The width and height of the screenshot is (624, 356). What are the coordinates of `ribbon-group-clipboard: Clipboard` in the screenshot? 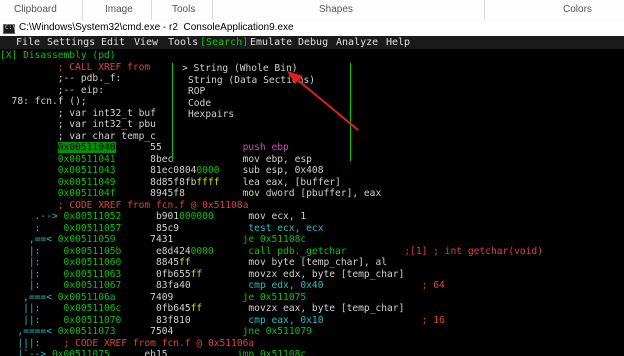 It's located at (35, 9).